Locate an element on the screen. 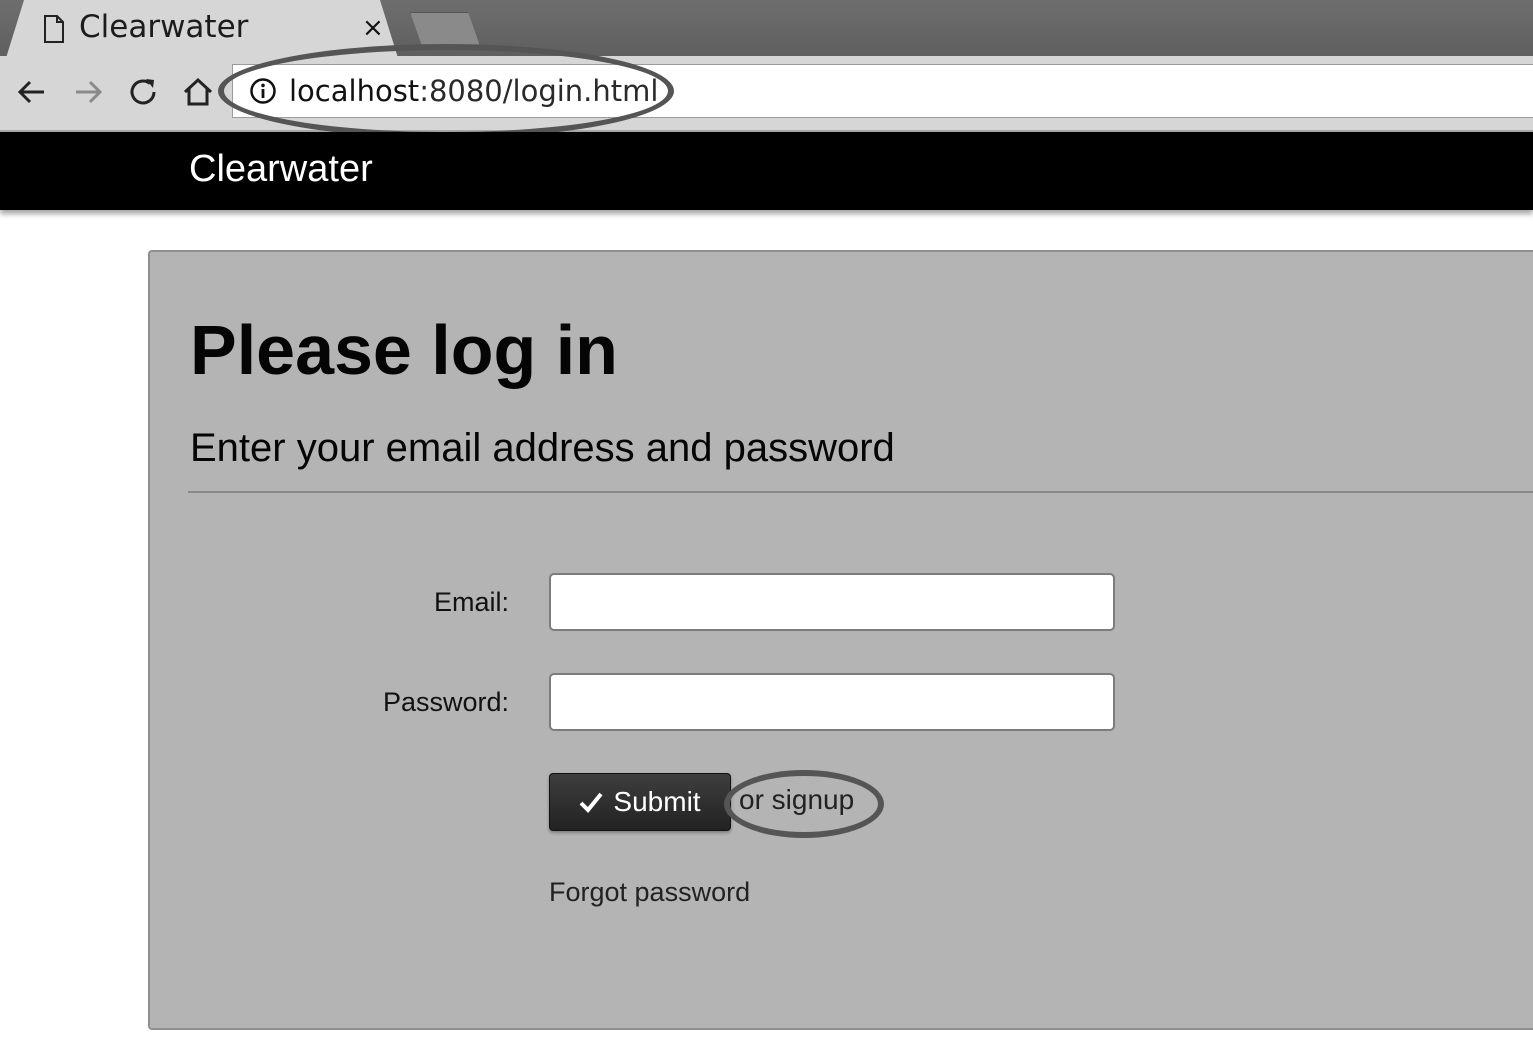 The height and width of the screenshot is (1055, 1533). browser-toolbar: localhost:8080/login.html is located at coordinates (766, 94).